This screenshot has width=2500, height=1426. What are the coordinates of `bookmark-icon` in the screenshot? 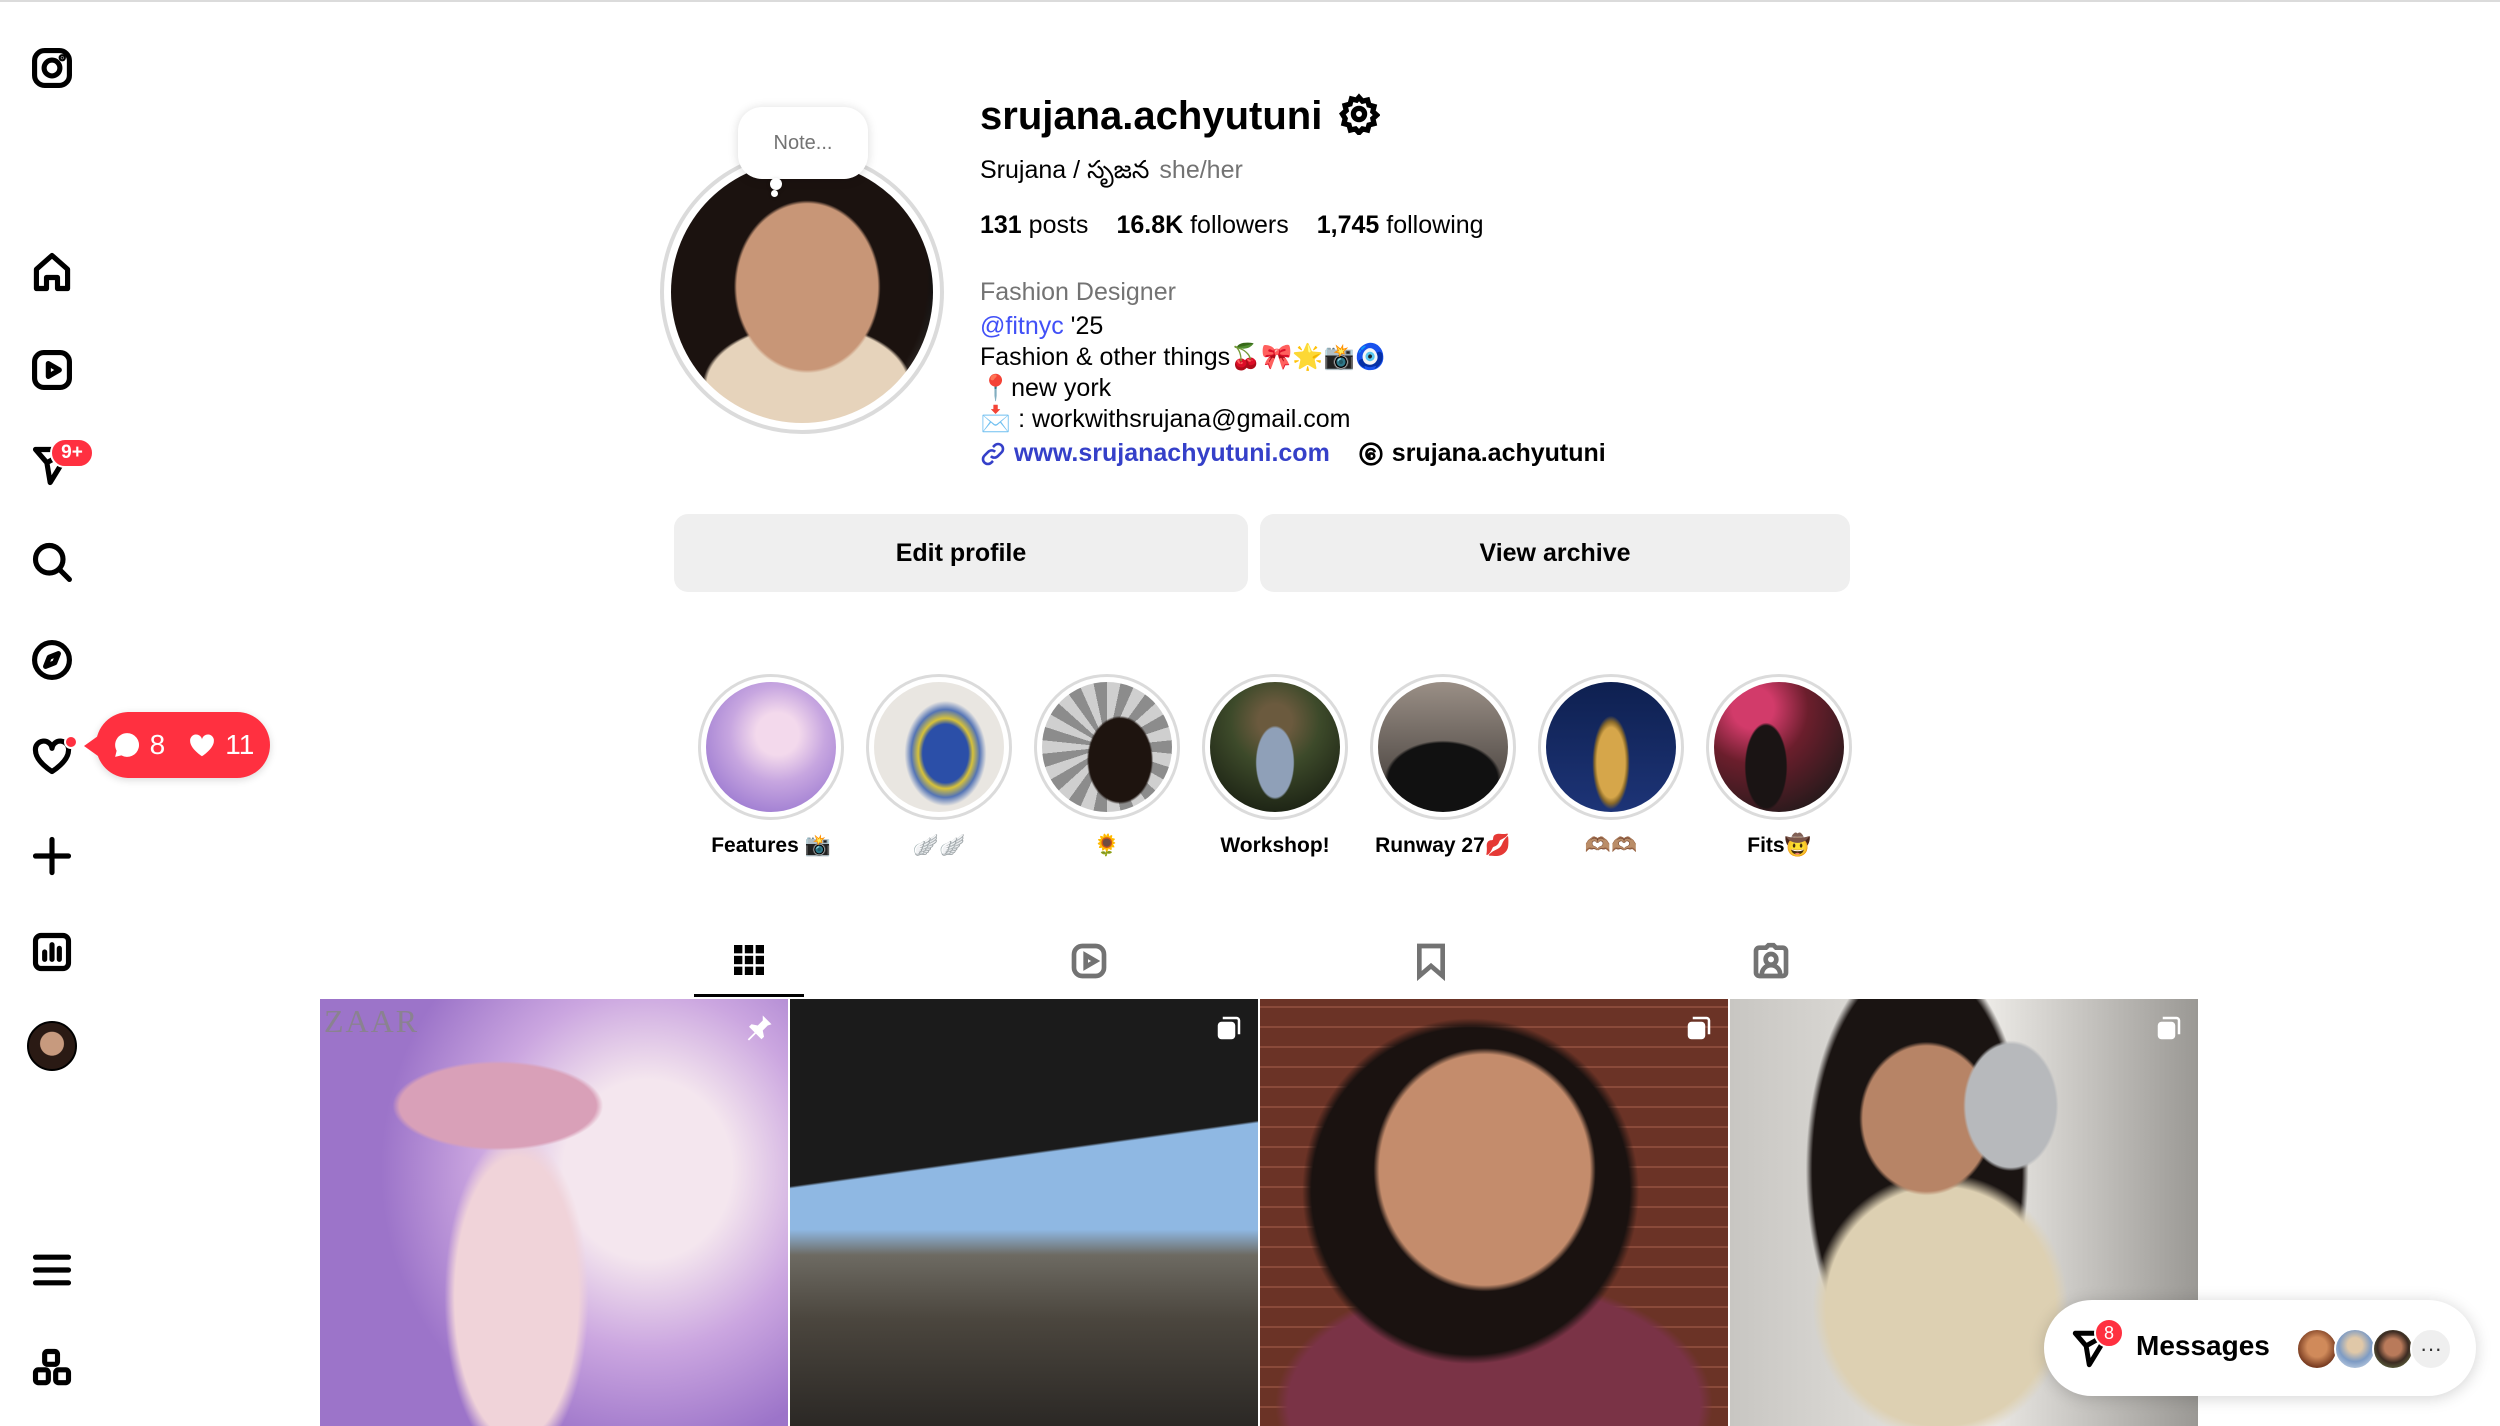 It's located at (1431, 962).